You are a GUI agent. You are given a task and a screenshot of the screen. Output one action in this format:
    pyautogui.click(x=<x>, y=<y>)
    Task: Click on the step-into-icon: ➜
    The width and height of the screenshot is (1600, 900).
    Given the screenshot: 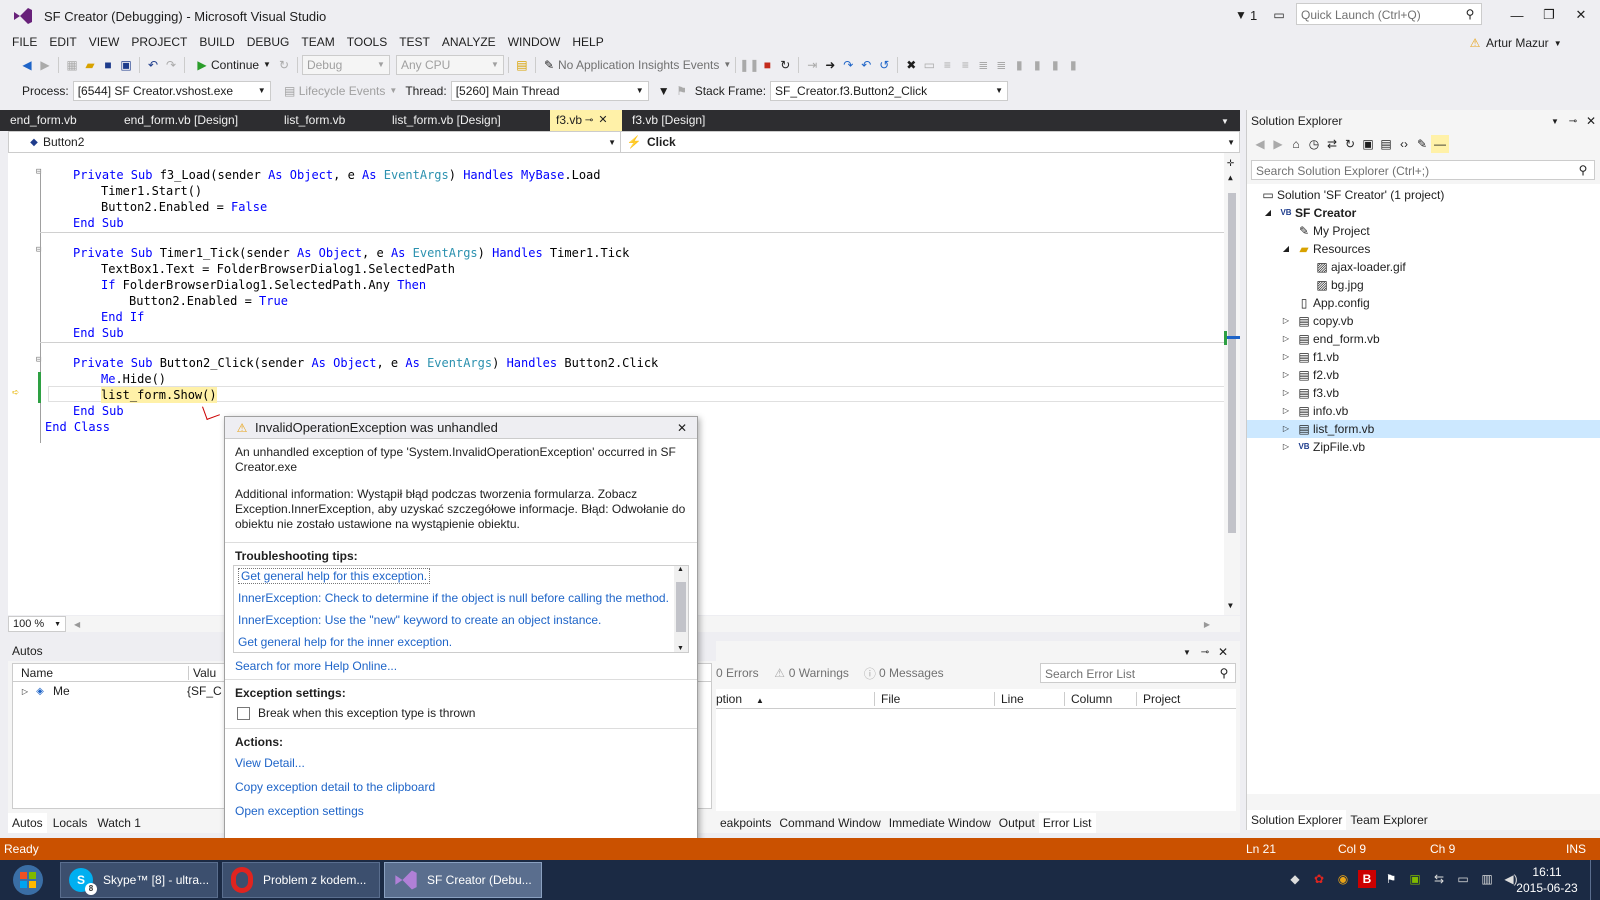 What is the action you would take?
    pyautogui.click(x=830, y=65)
    